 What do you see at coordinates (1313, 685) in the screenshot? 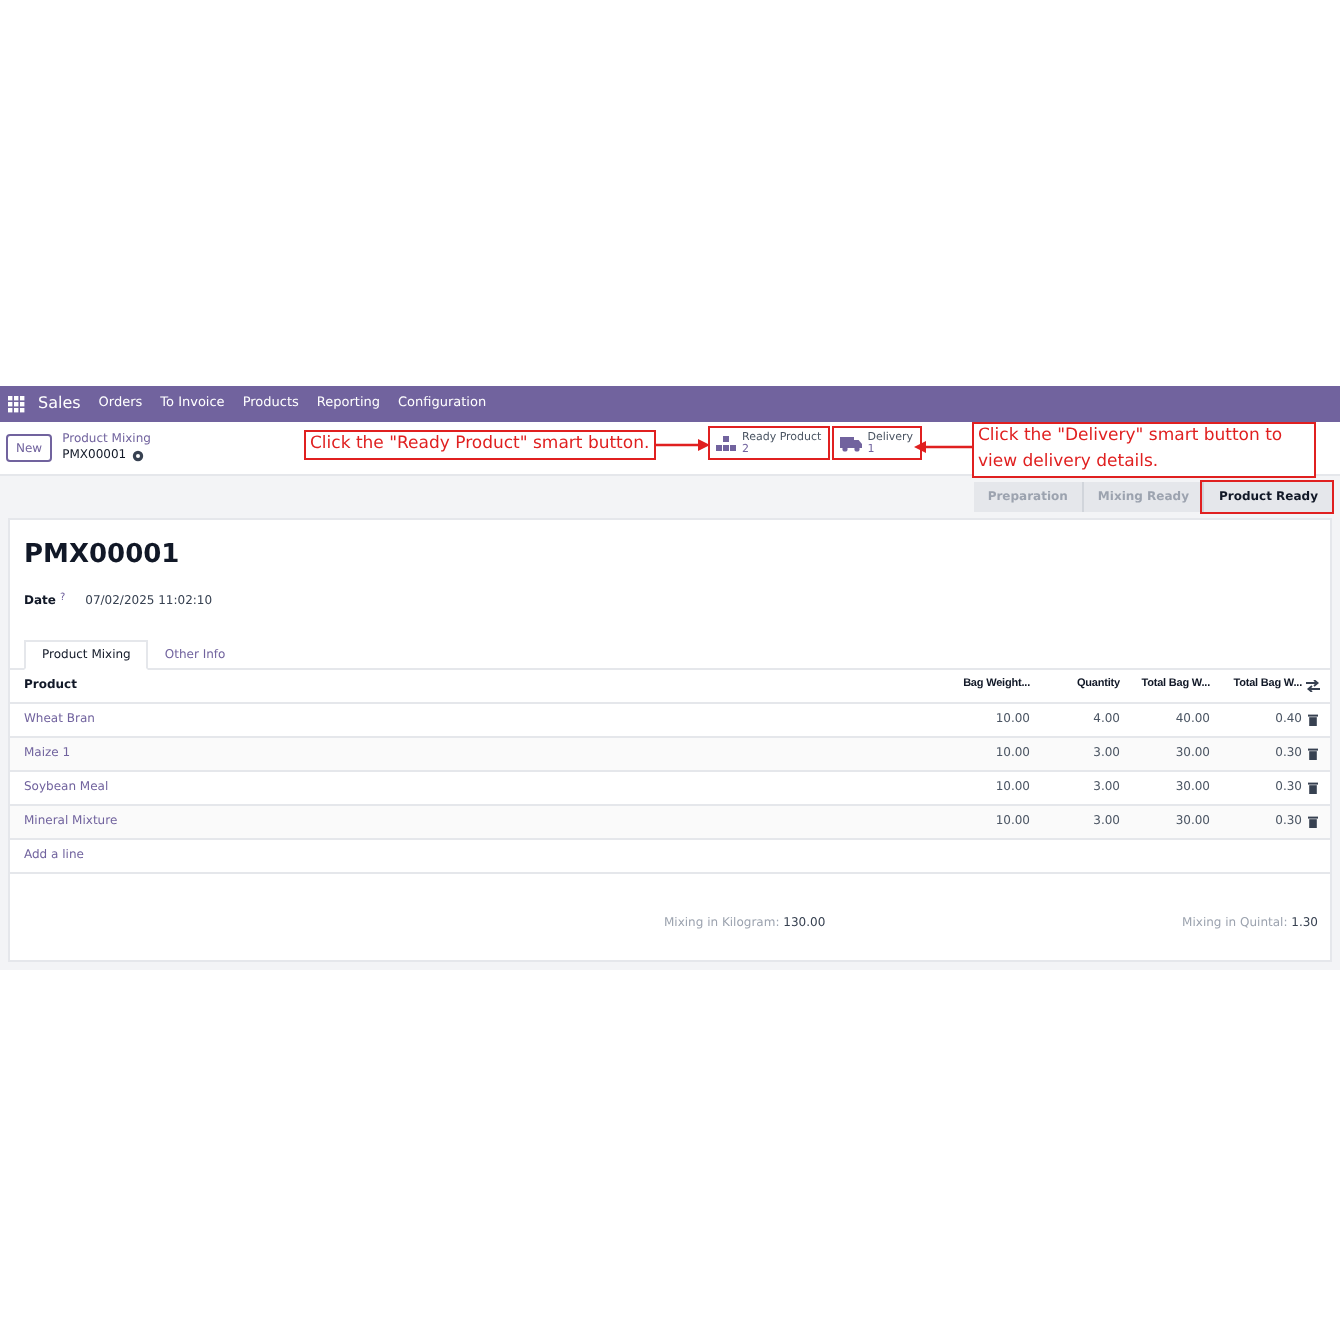
I see `column-settings-icon` at bounding box center [1313, 685].